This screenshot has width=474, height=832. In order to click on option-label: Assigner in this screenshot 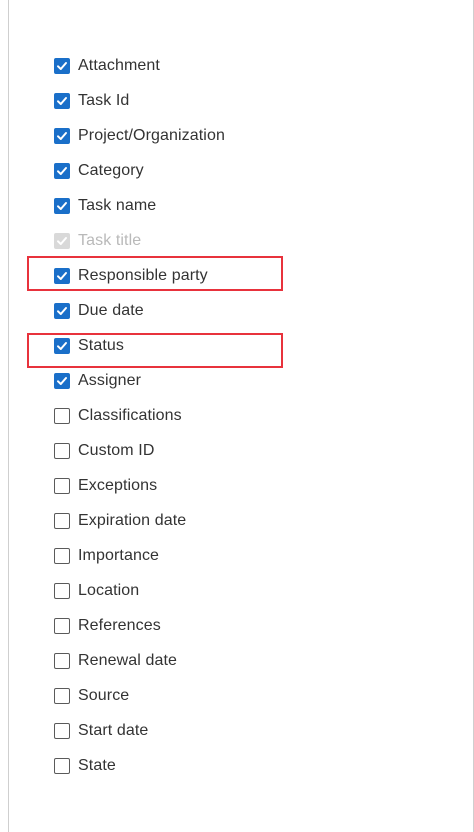, I will do `click(110, 380)`.